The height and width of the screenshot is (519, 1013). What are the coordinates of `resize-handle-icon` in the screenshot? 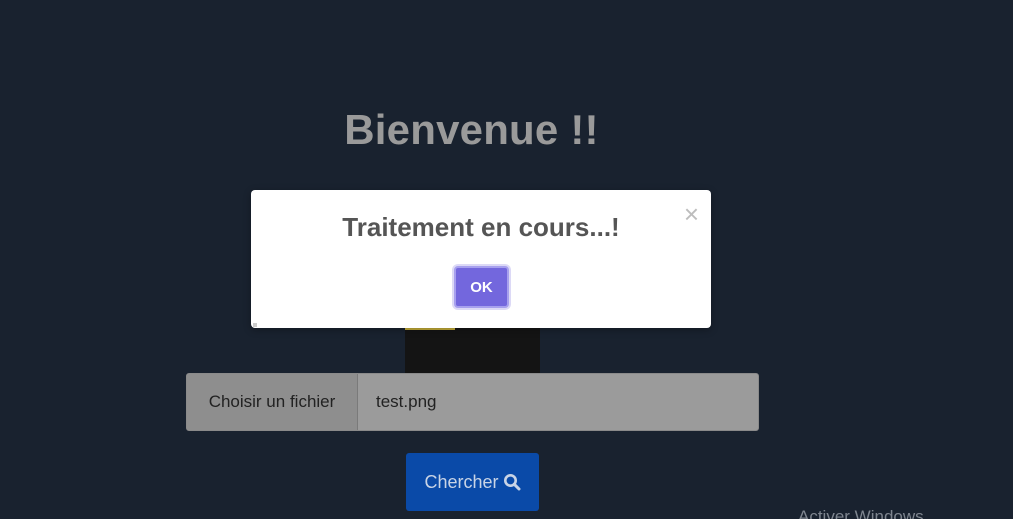 It's located at (255, 325).